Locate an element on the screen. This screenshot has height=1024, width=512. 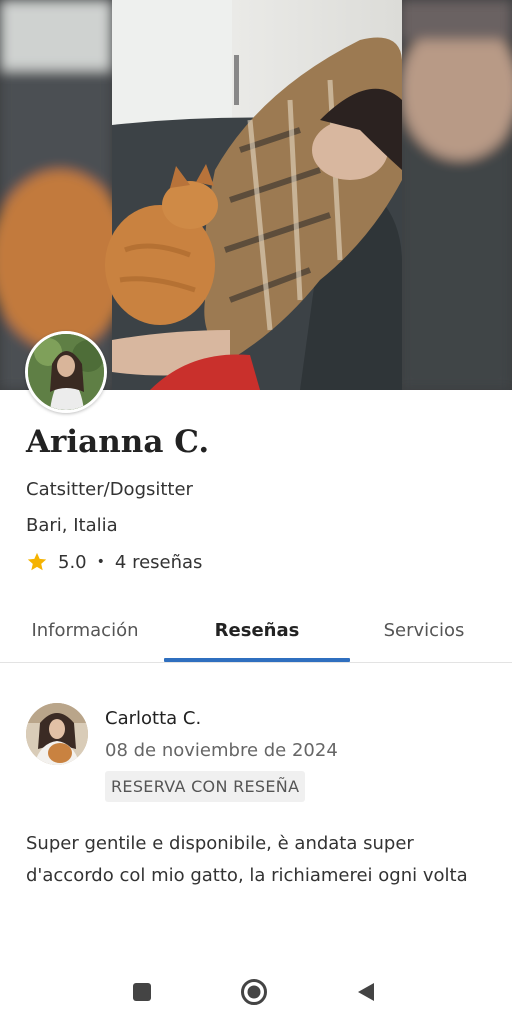
square-icon is located at coordinates (142, 992).